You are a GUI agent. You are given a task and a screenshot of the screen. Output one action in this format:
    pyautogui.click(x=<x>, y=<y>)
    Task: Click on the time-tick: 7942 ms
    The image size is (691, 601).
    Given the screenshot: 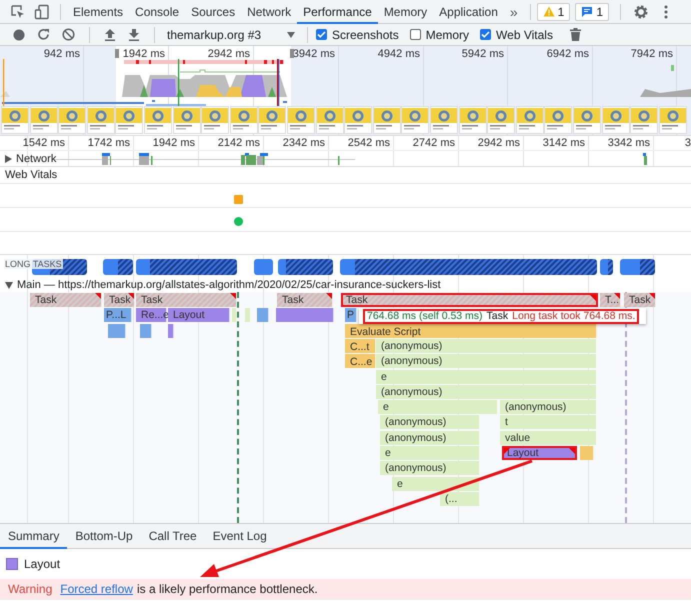 What is the action you would take?
    pyautogui.click(x=651, y=54)
    